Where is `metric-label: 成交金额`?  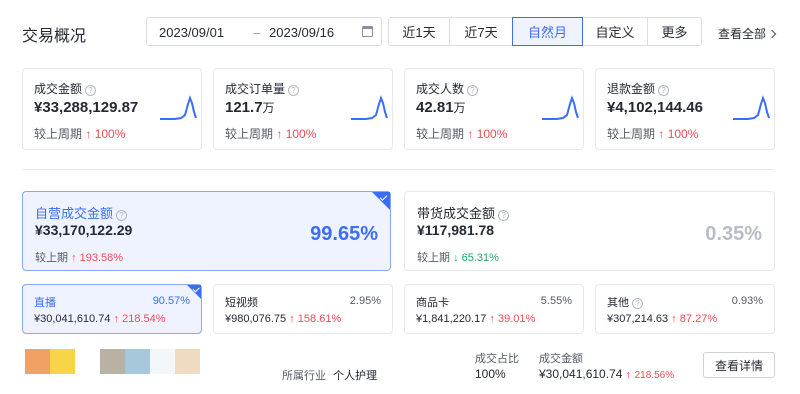 metric-label: 成交金额 is located at coordinates (58, 89).